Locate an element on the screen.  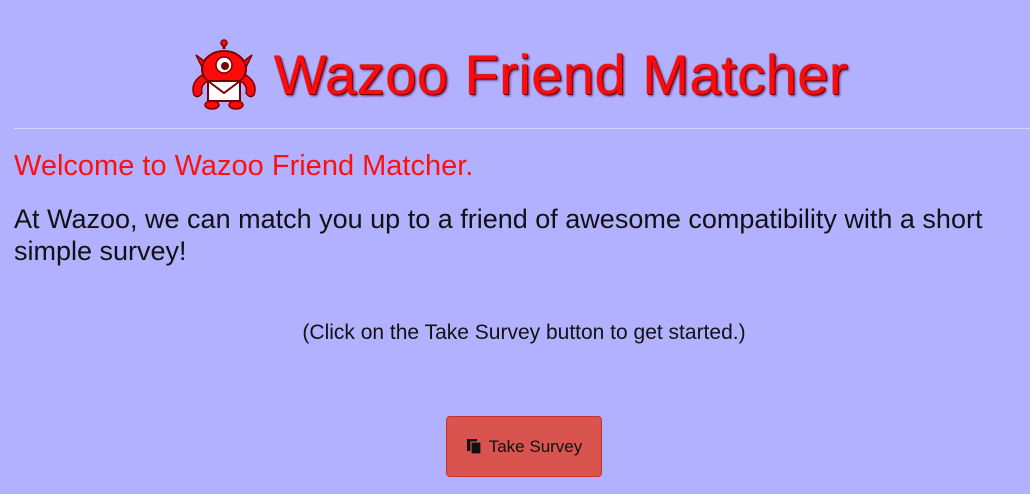
site-title: Wazoo Friend Matcher is located at coordinates (561, 74).